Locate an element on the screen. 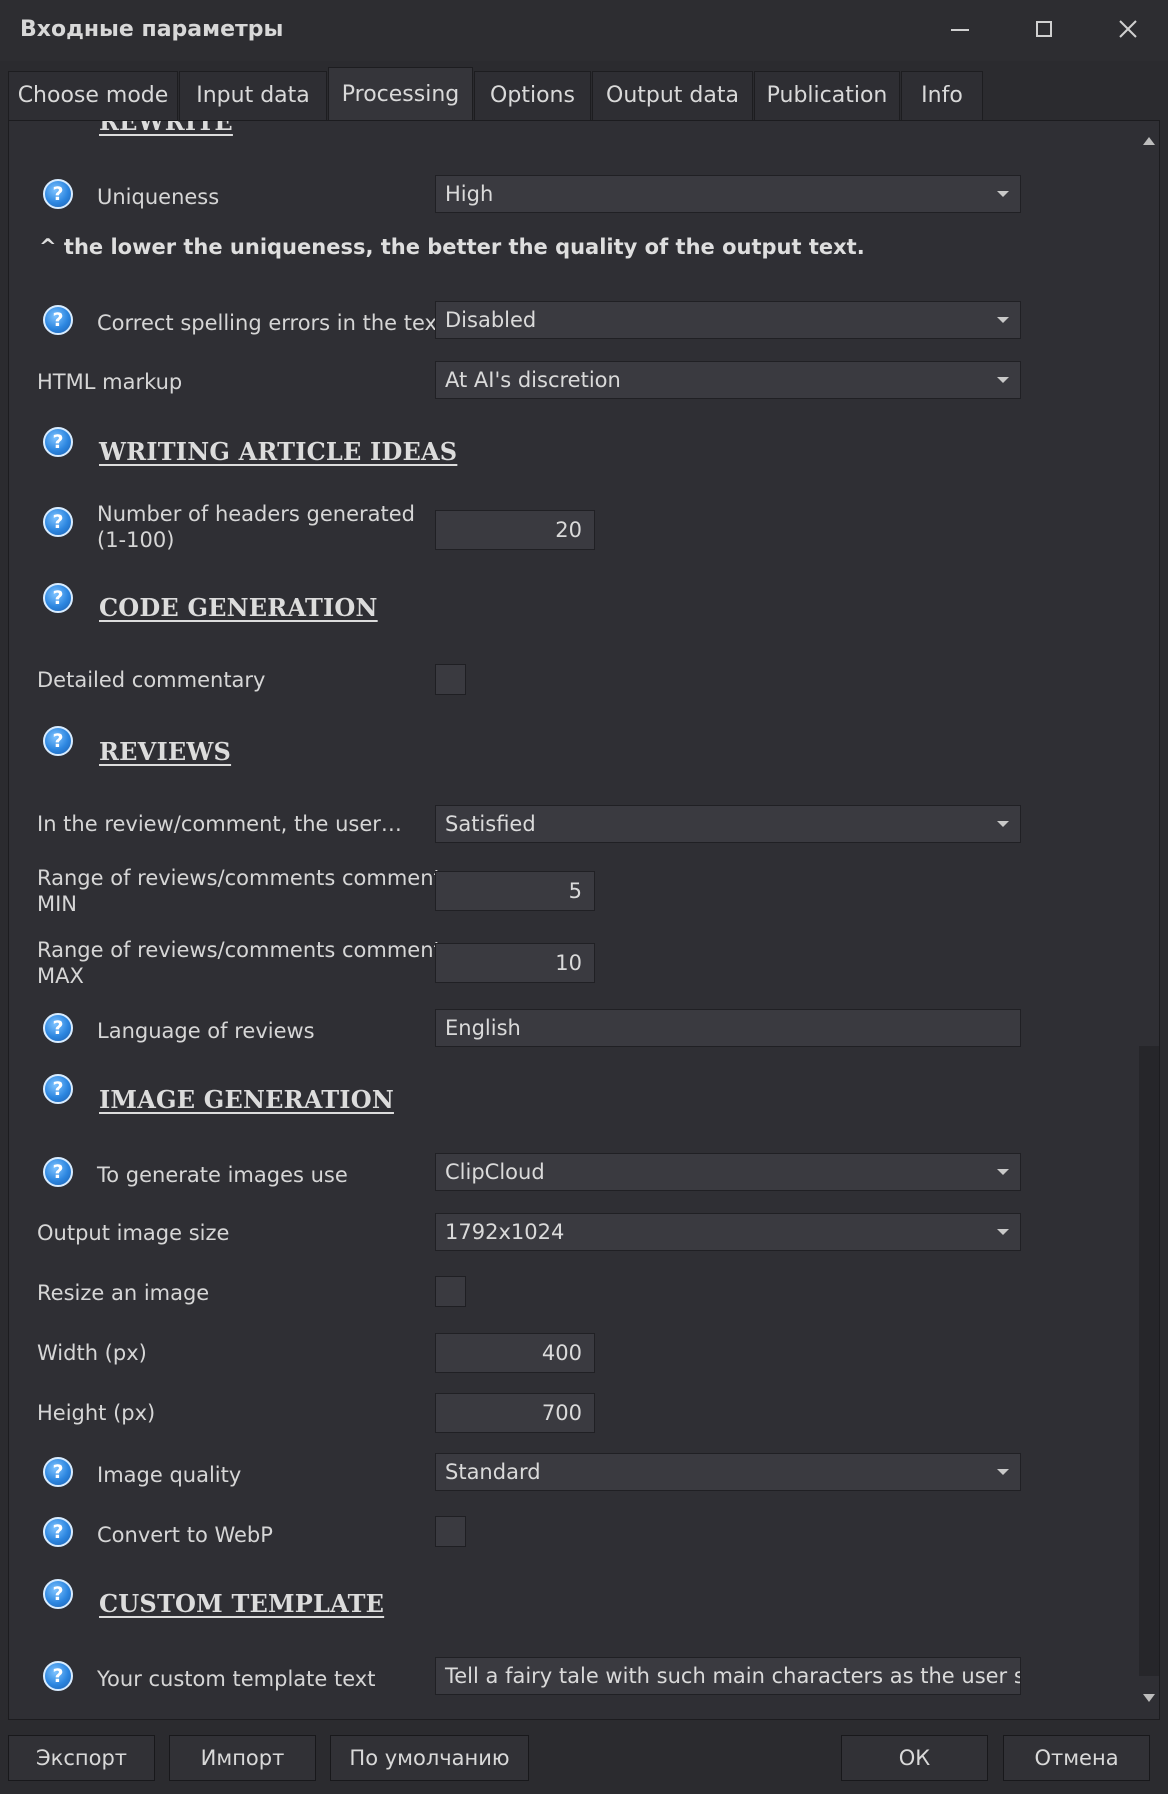 Image resolution: width=1168 pixels, height=1794 pixels. review-user-value: Satisfied is located at coordinates (490, 824).